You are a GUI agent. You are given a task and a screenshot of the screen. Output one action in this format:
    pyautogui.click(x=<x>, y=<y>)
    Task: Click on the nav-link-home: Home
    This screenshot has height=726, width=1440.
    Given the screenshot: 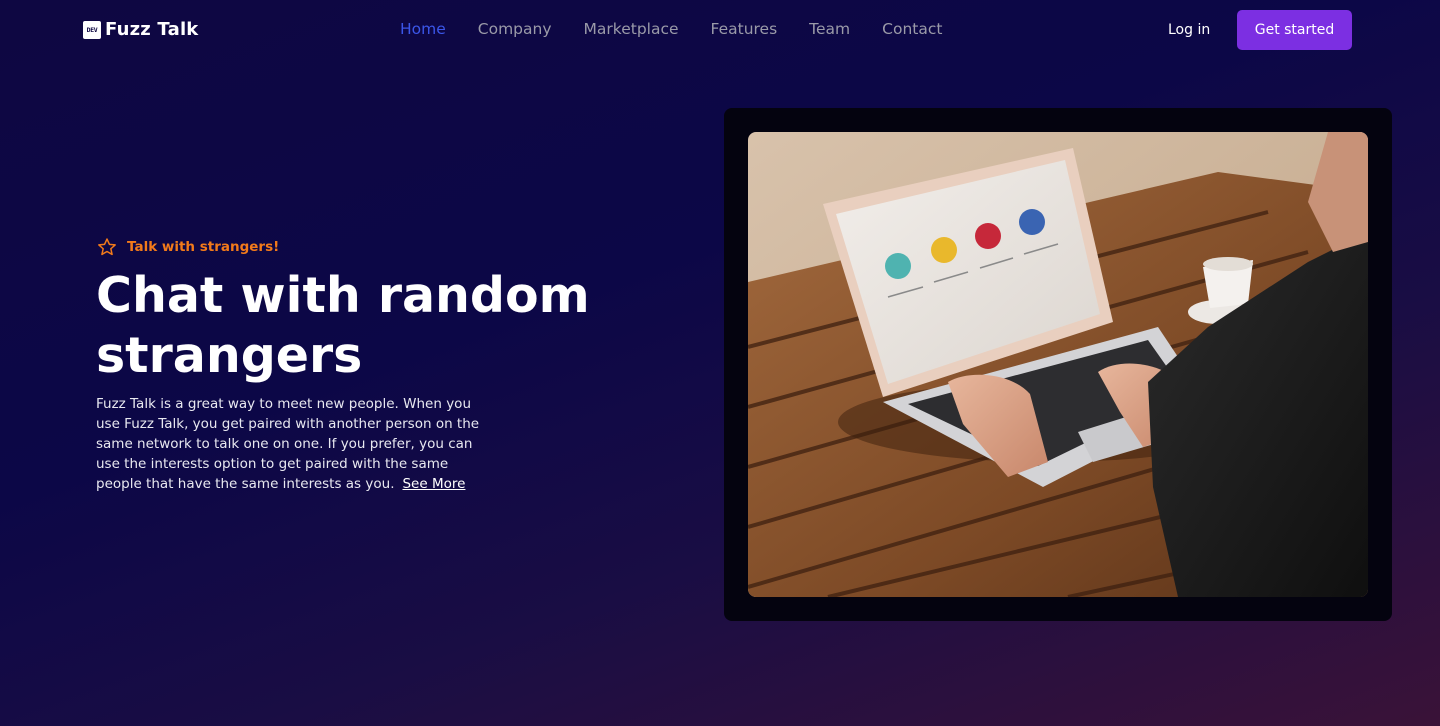 What is the action you would take?
    pyautogui.click(x=423, y=29)
    